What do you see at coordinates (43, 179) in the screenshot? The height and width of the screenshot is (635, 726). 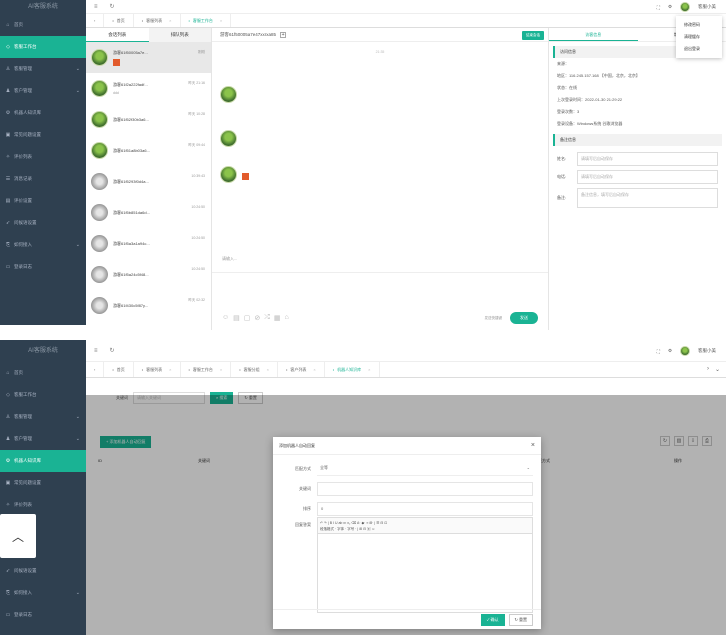 I see `sidebar-item: ☰ 消息记录` at bounding box center [43, 179].